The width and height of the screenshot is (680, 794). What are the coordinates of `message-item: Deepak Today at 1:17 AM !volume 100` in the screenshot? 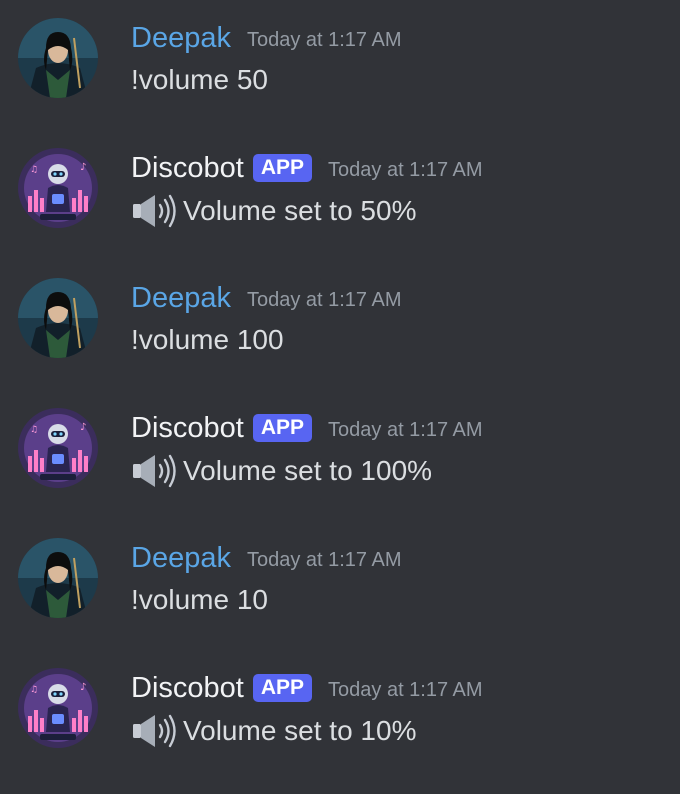 It's located at (340, 309).